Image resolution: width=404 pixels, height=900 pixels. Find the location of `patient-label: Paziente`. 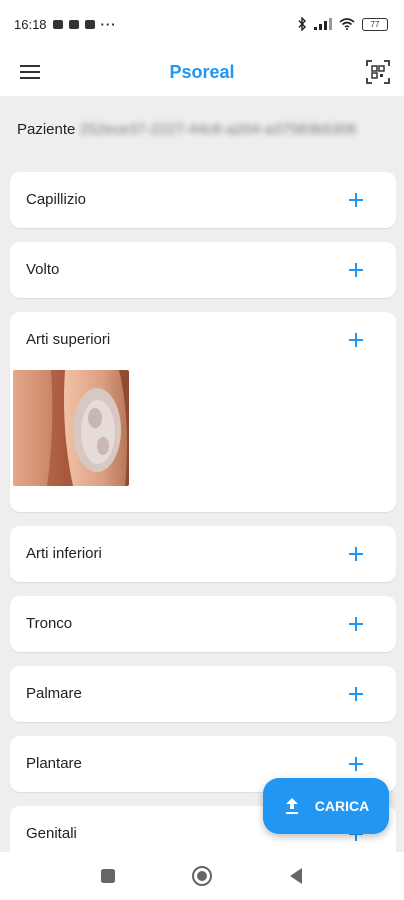

patient-label: Paziente is located at coordinates (46, 129).